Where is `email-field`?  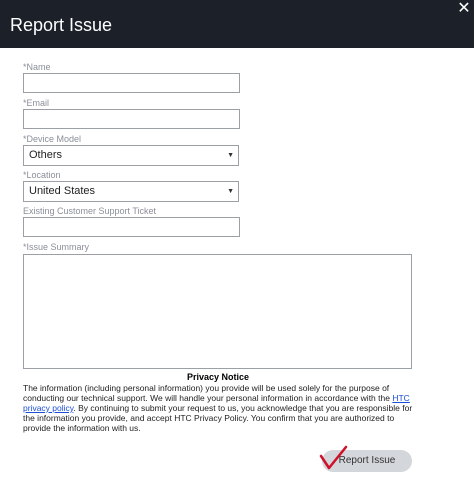 email-field is located at coordinates (131, 119).